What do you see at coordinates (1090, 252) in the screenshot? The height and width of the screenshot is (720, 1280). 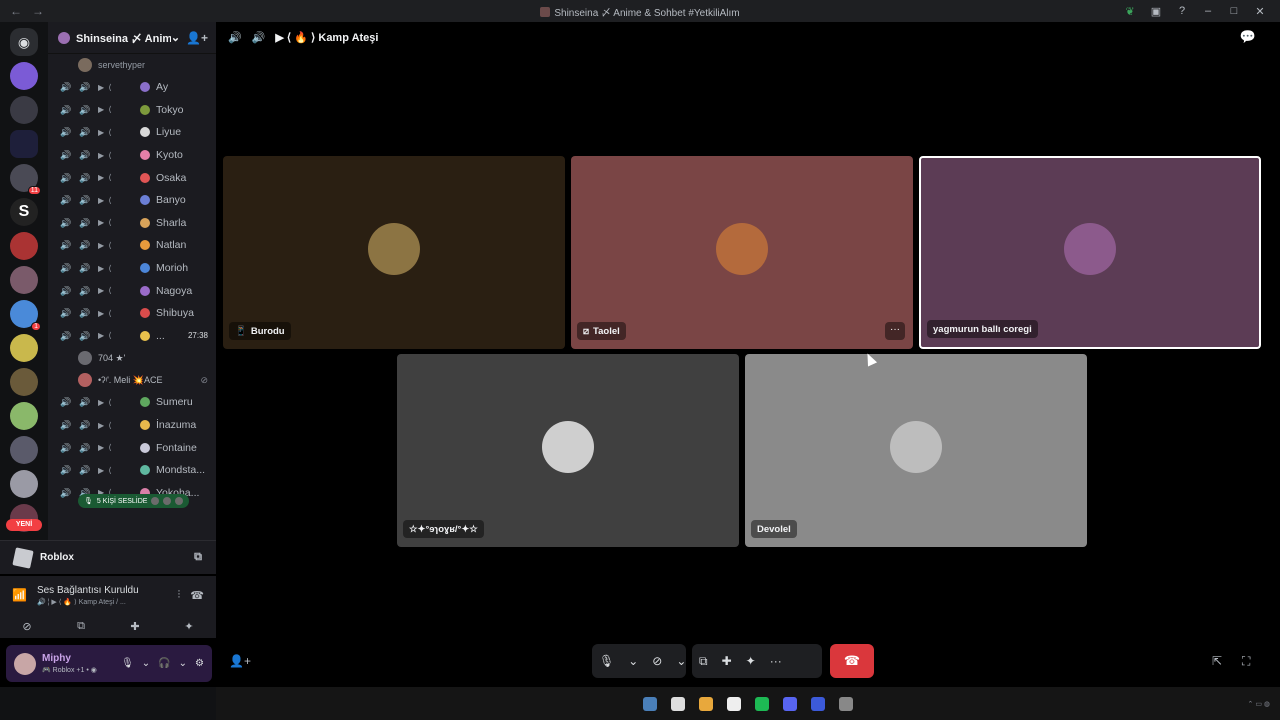 I see `video-tile: yagmurun ballı coregi` at bounding box center [1090, 252].